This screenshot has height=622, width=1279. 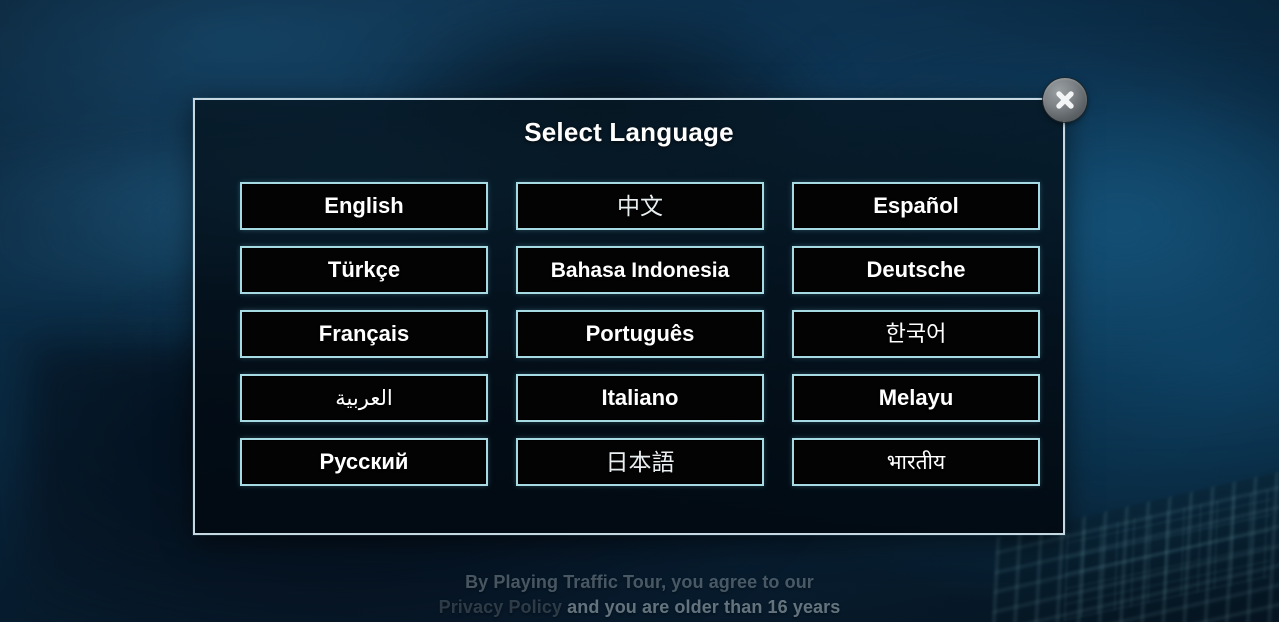 I want to click on close-x-icon, so click(x=1065, y=100).